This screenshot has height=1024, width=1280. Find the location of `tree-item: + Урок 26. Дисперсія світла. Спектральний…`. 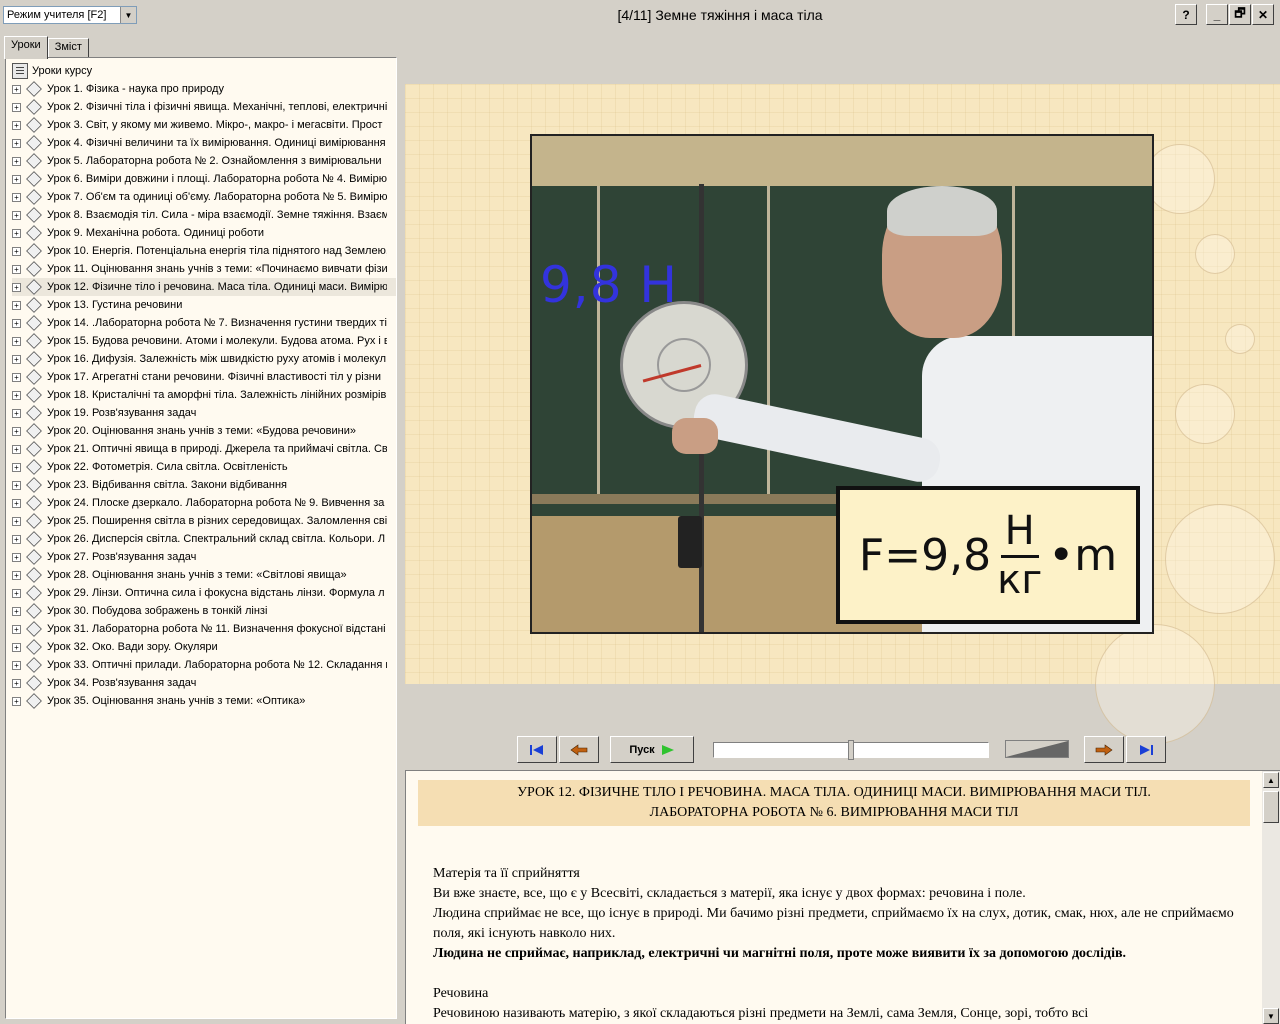

tree-item: + Урок 26. Дисперсія світла. Спектральний… is located at coordinates (204, 539).